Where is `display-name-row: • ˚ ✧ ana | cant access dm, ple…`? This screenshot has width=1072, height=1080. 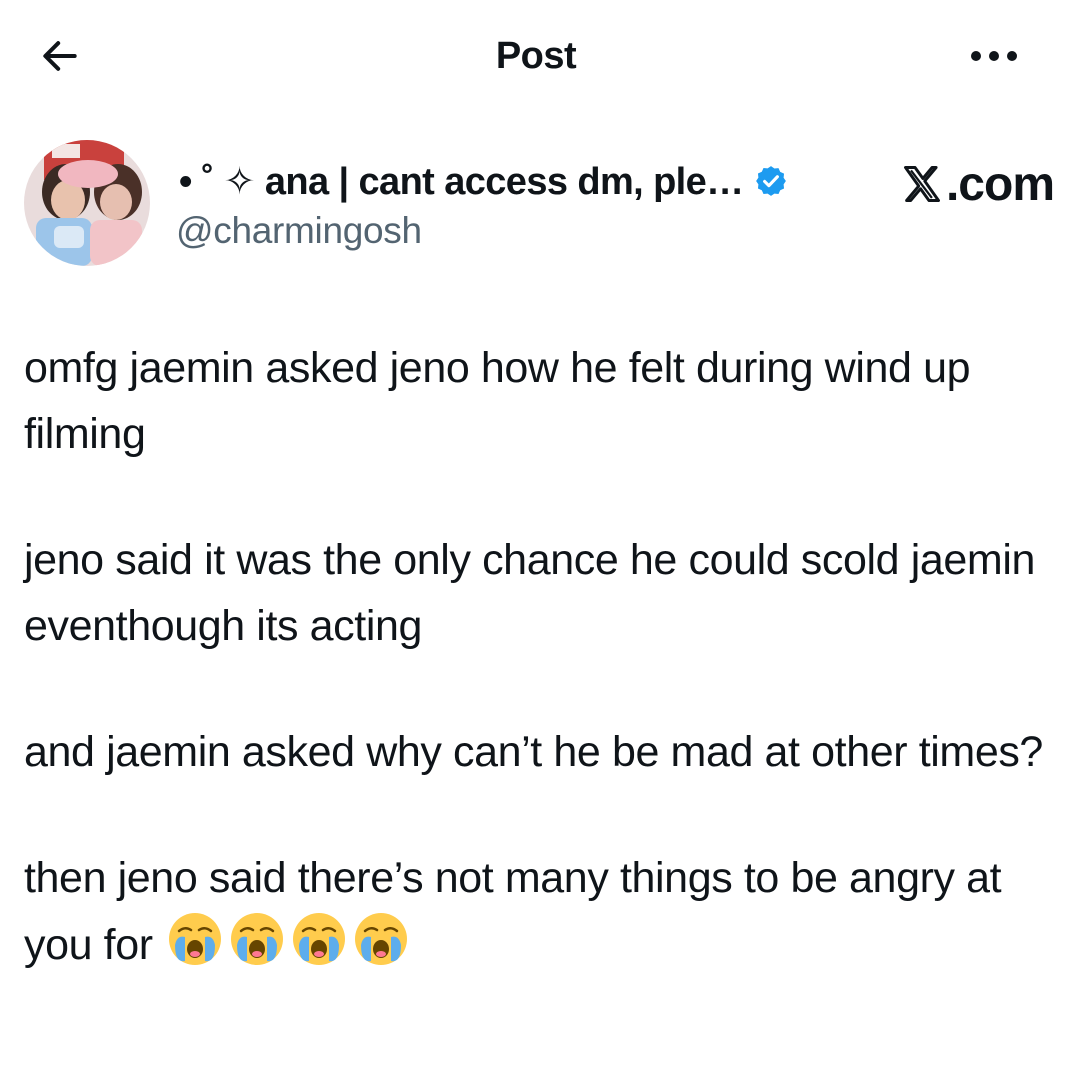 display-name-row: • ˚ ✧ ana | cant access dm, ple… is located at coordinates (483, 181).